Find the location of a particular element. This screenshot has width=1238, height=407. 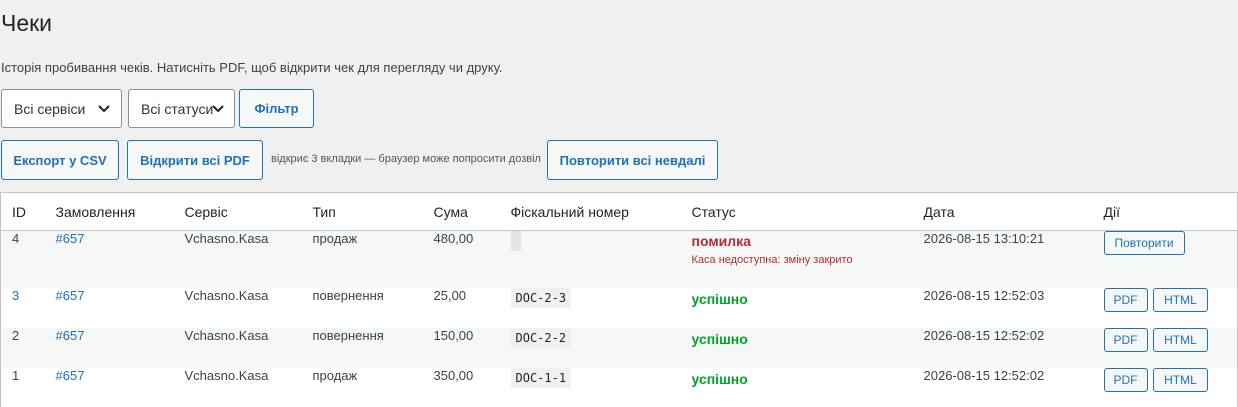

open-all-pdf-button: Відкрити всі PDF is located at coordinates (195, 160).